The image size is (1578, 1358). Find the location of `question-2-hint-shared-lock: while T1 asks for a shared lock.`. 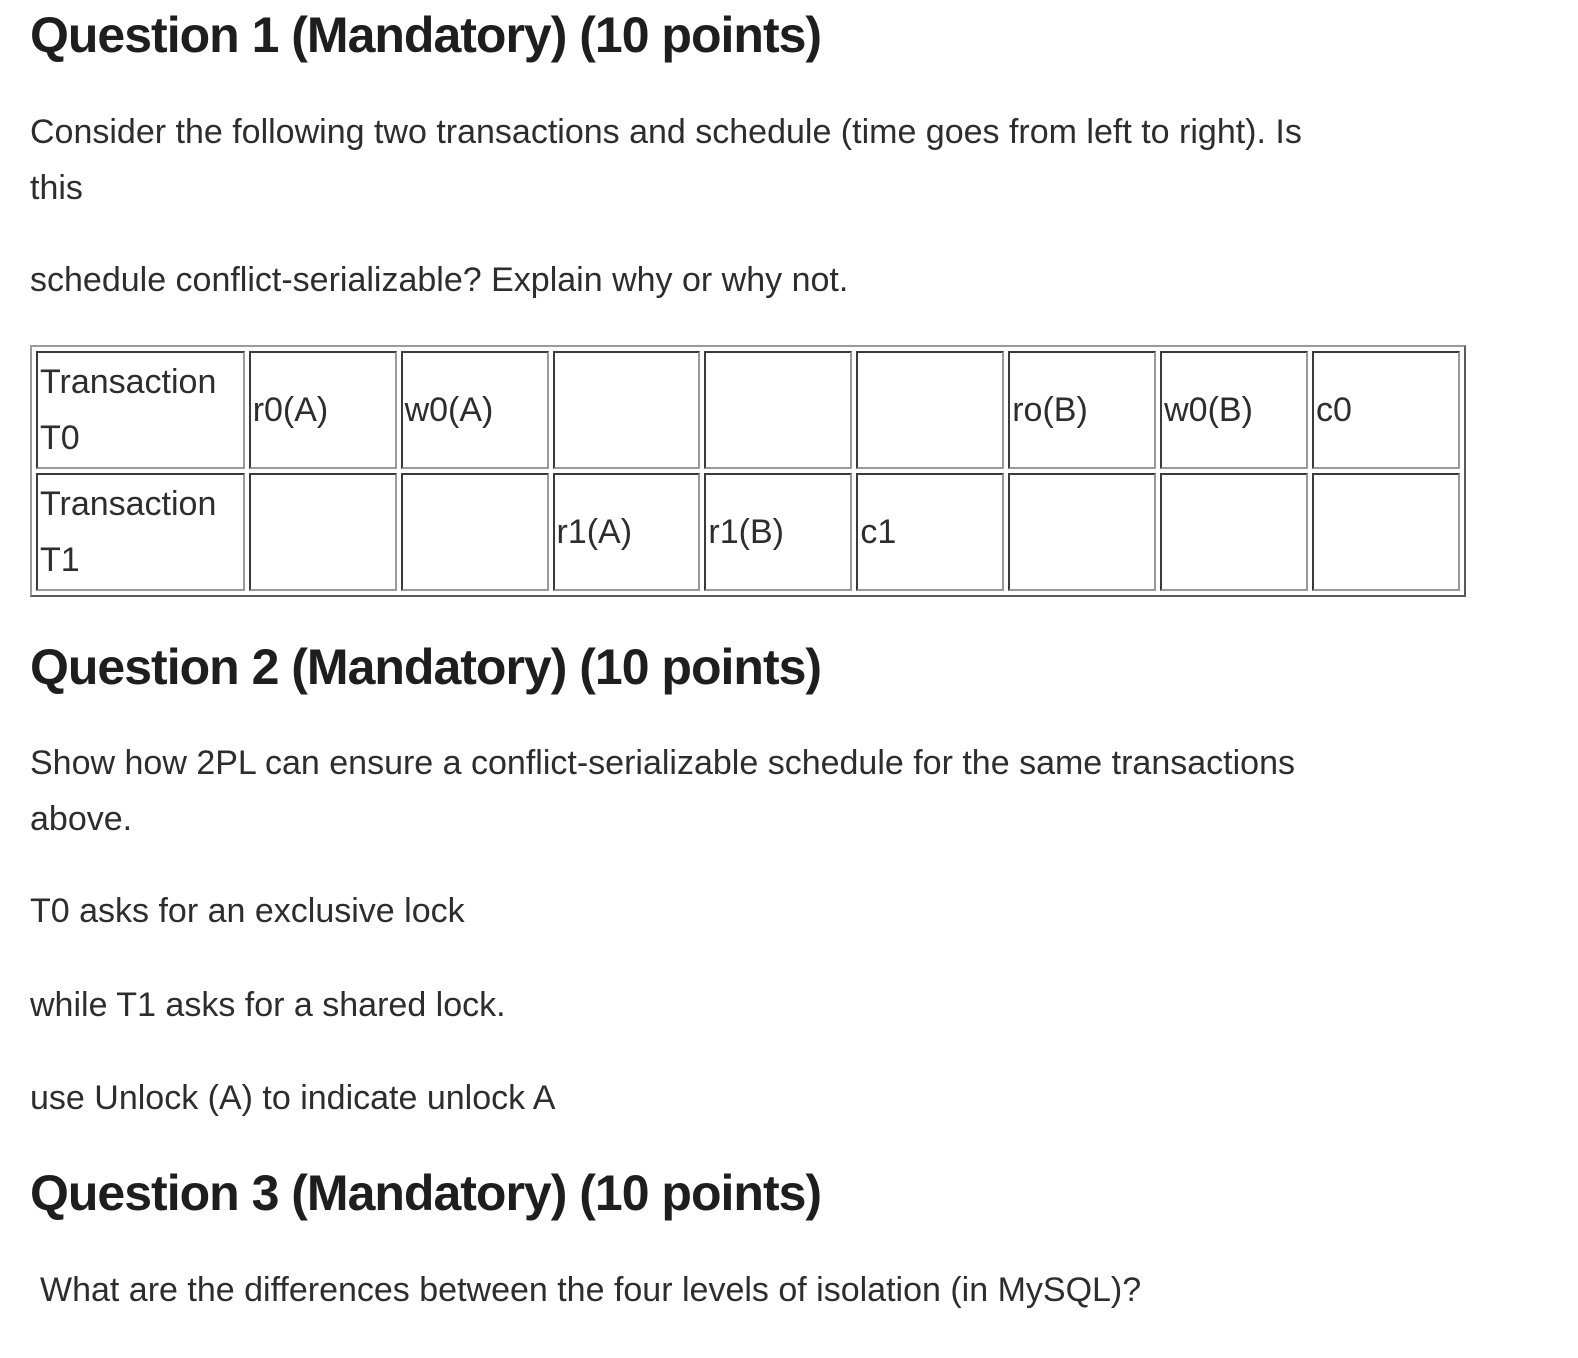

question-2-hint-shared-lock: while T1 asks for a shared lock. is located at coordinates (268, 1005).